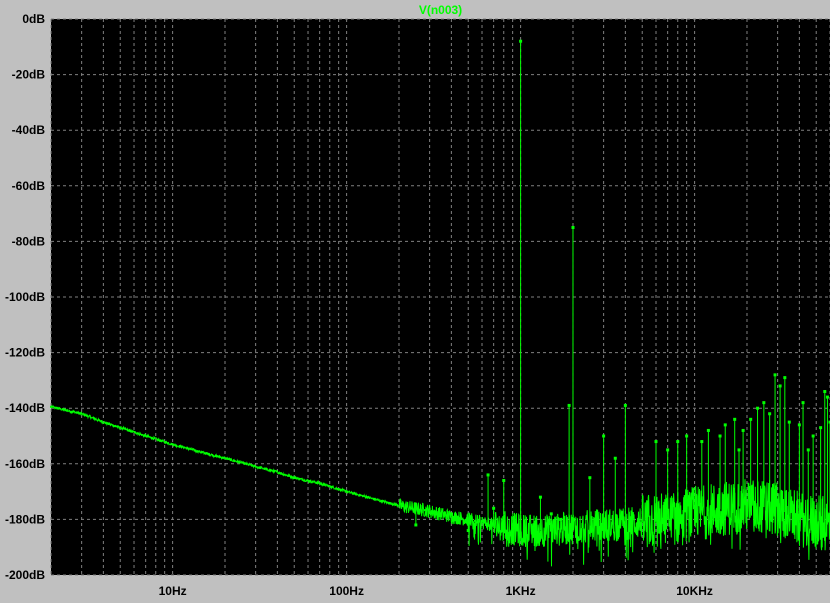  Describe the element at coordinates (29, 241) in the screenshot. I see `y-tick-label: -80dB` at that location.